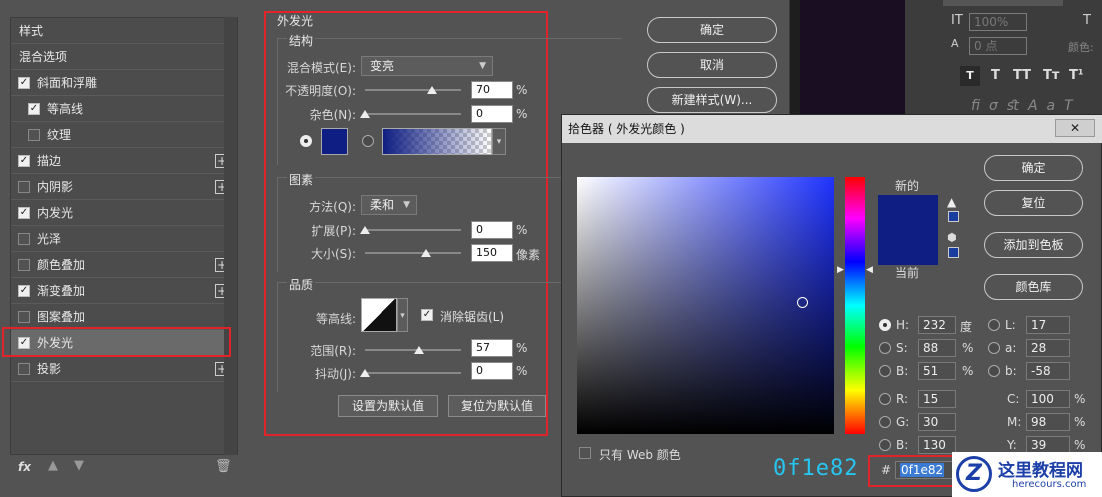 The width and height of the screenshot is (1102, 497). Describe the element at coordinates (122, 83) in the screenshot. I see `style-item-bevel-emboss: ✓ 斜面和浮雕` at that location.